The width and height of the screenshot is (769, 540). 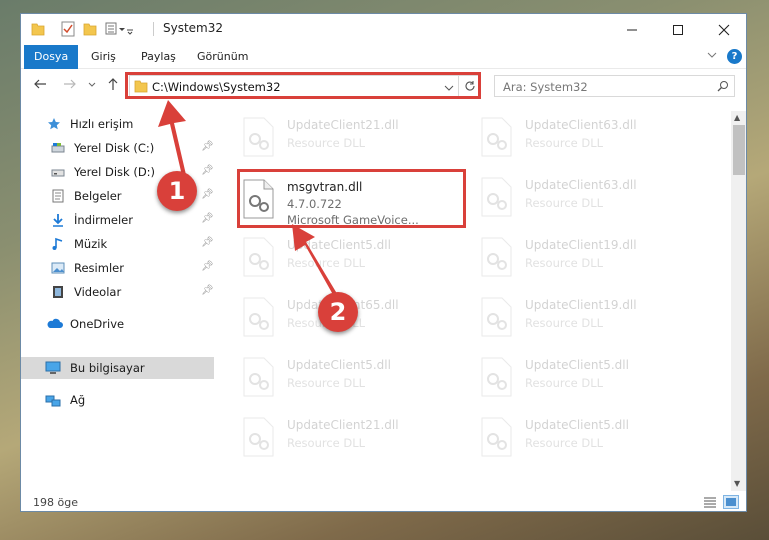 I want to click on properties-check-icon, so click(x=68, y=29).